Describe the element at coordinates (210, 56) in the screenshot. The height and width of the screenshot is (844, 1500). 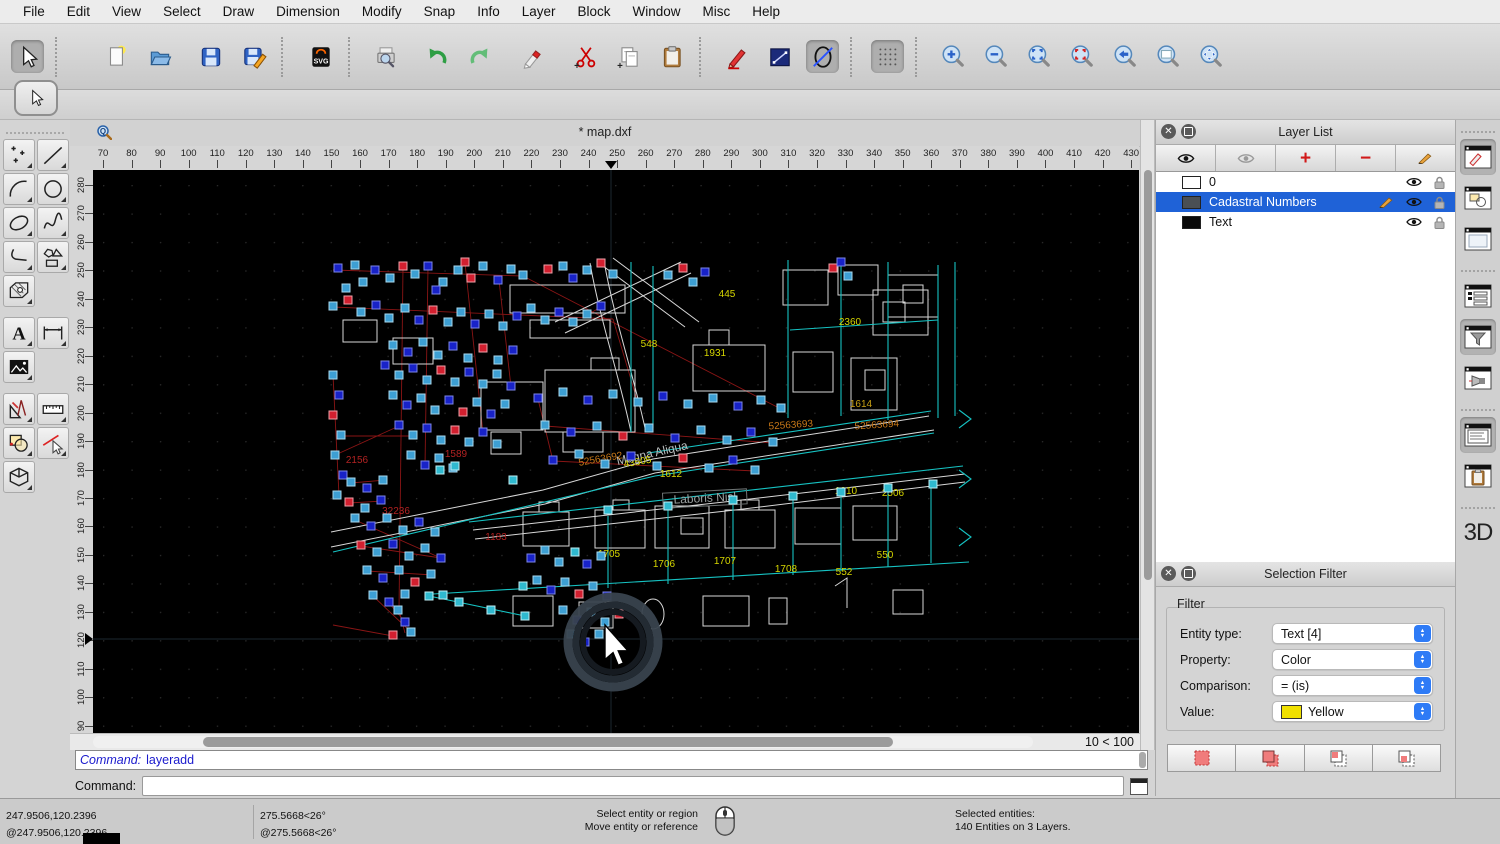
I see `save-button` at that location.